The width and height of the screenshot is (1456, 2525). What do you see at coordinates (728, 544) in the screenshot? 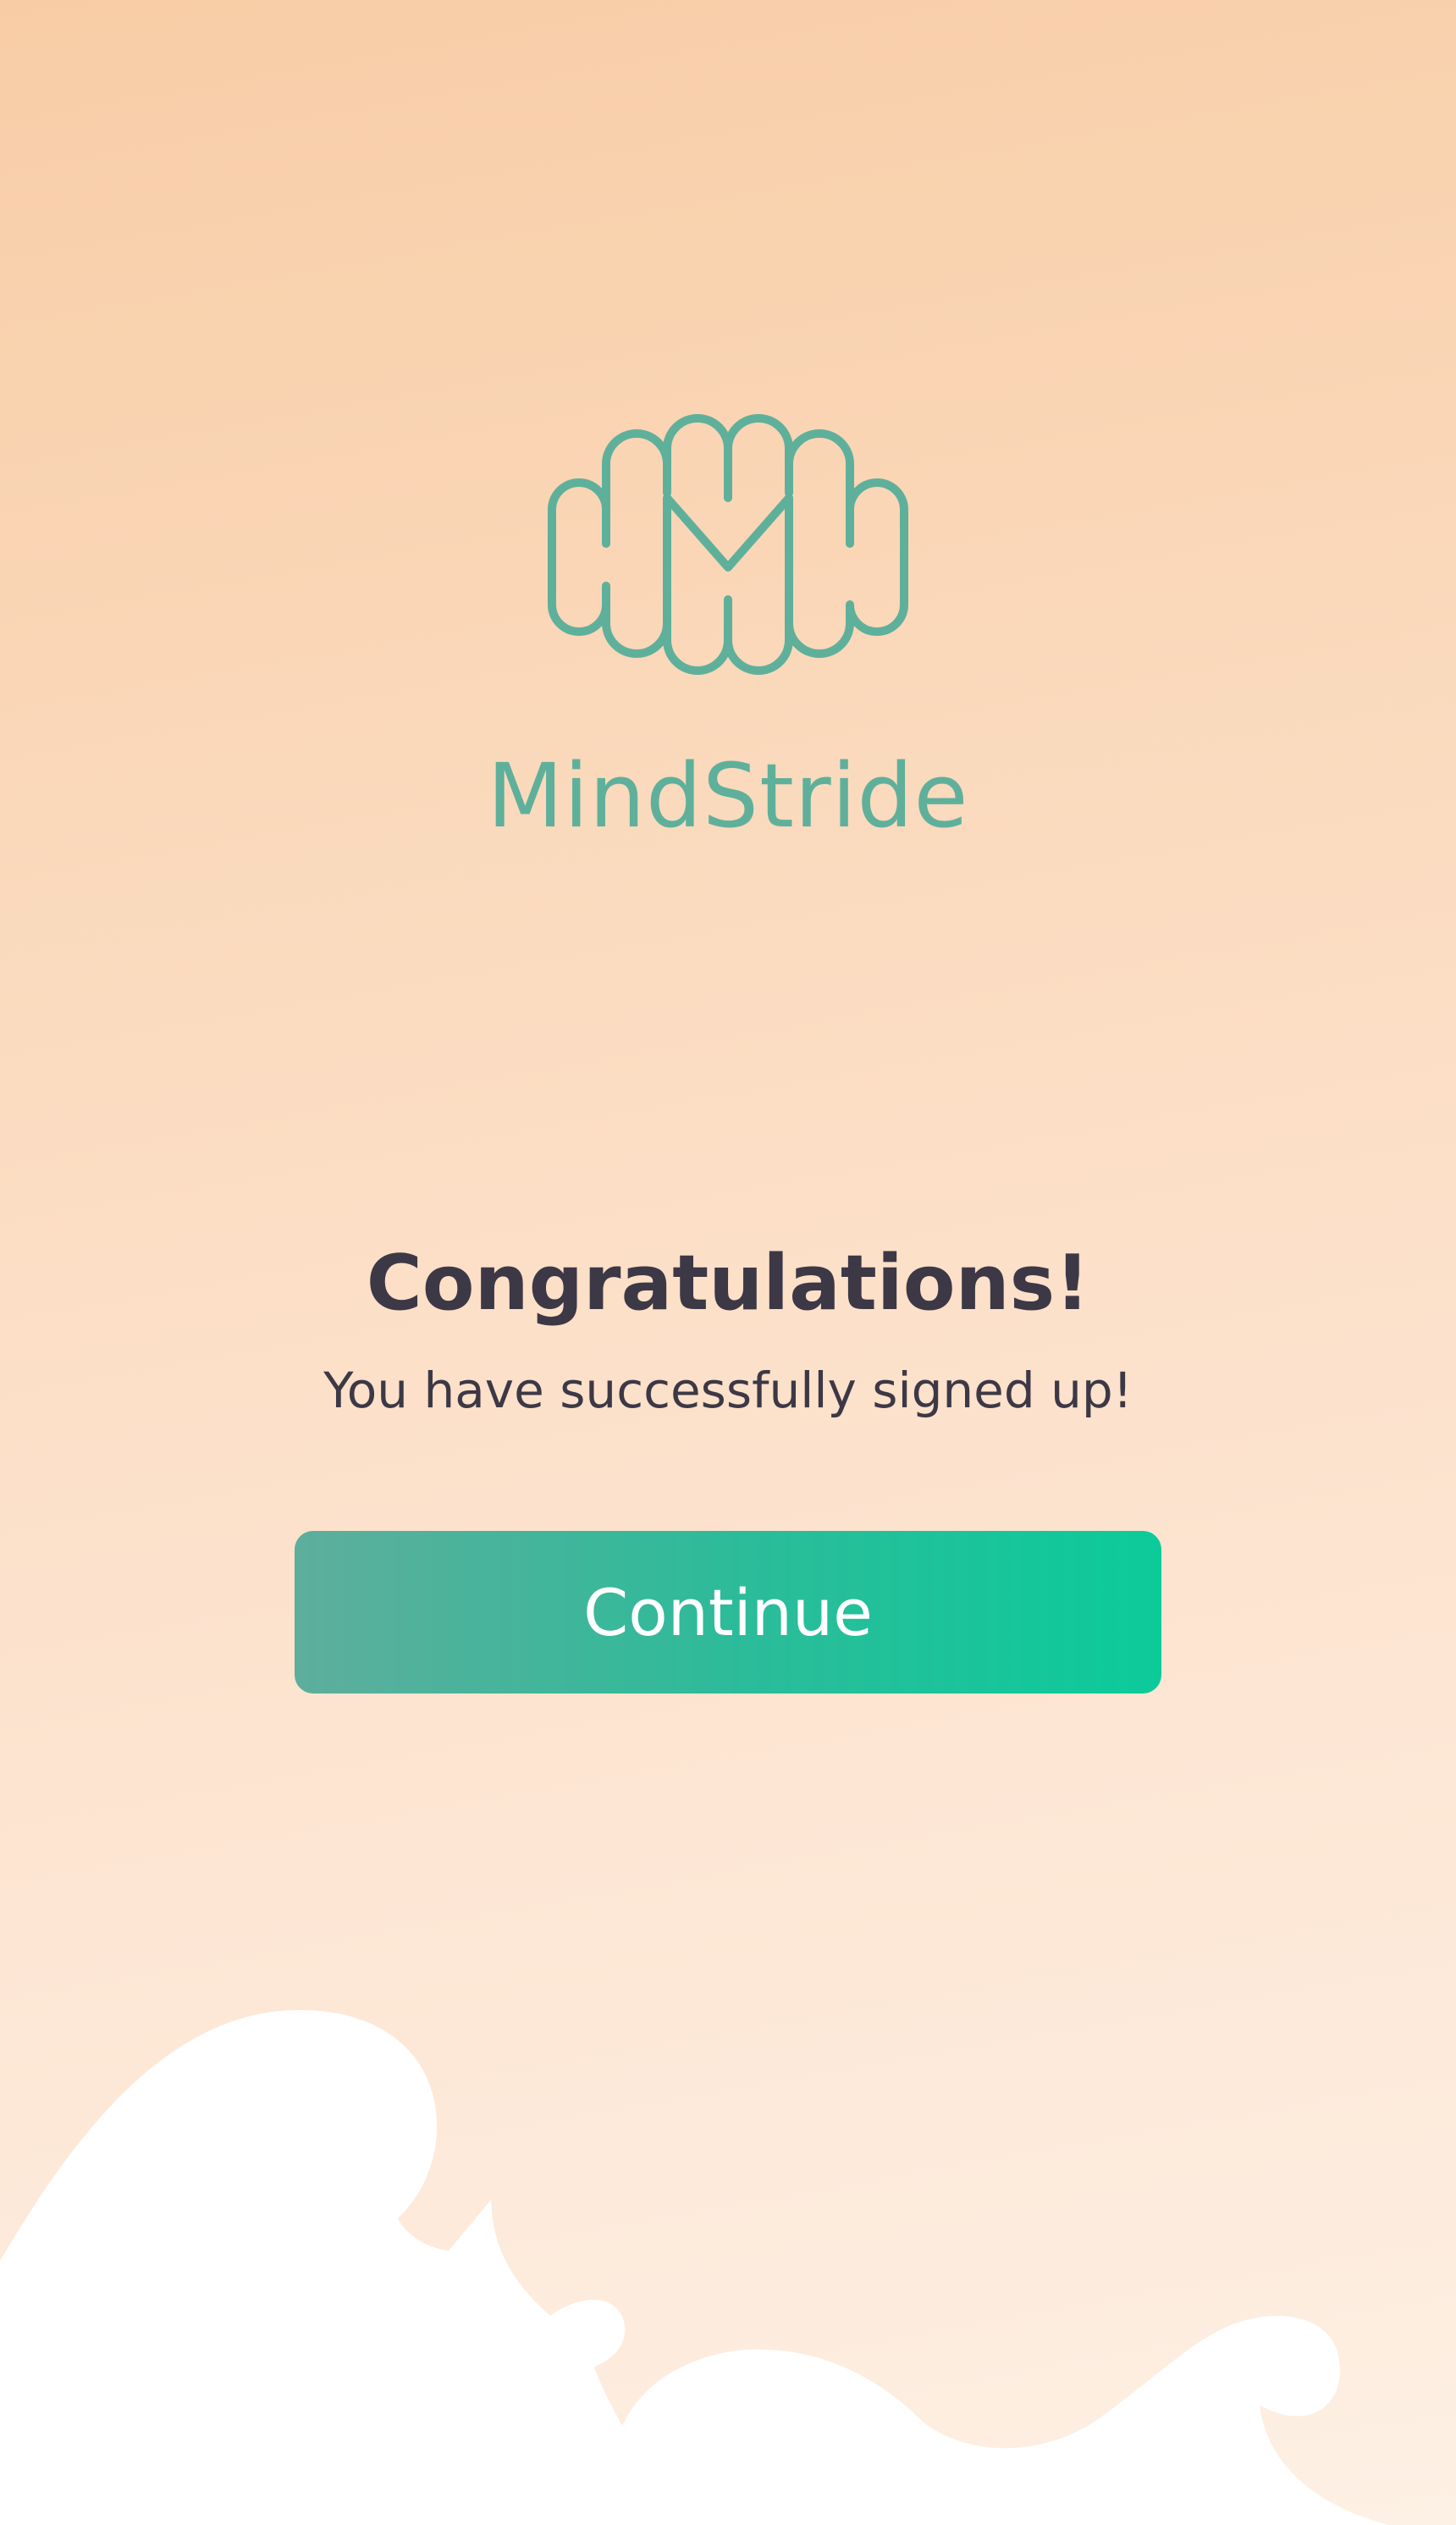
I see `mindstride-logo-icon` at bounding box center [728, 544].